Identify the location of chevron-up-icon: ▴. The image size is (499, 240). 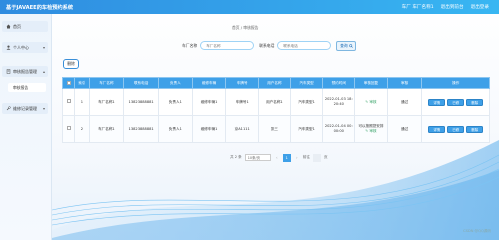
(43, 71).